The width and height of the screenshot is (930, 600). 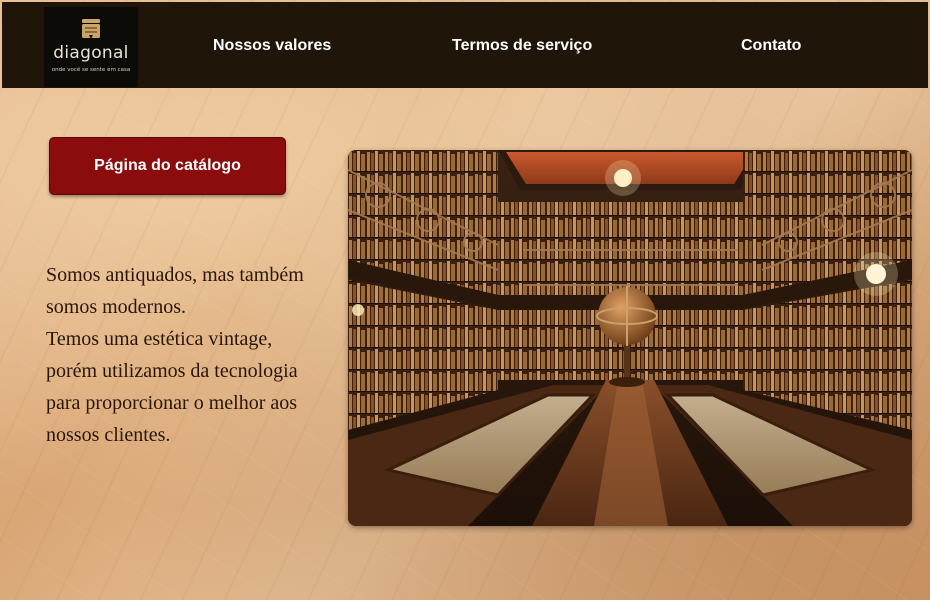 I want to click on nav-link-termos-de-servico: Termos de serviço, so click(x=522, y=46).